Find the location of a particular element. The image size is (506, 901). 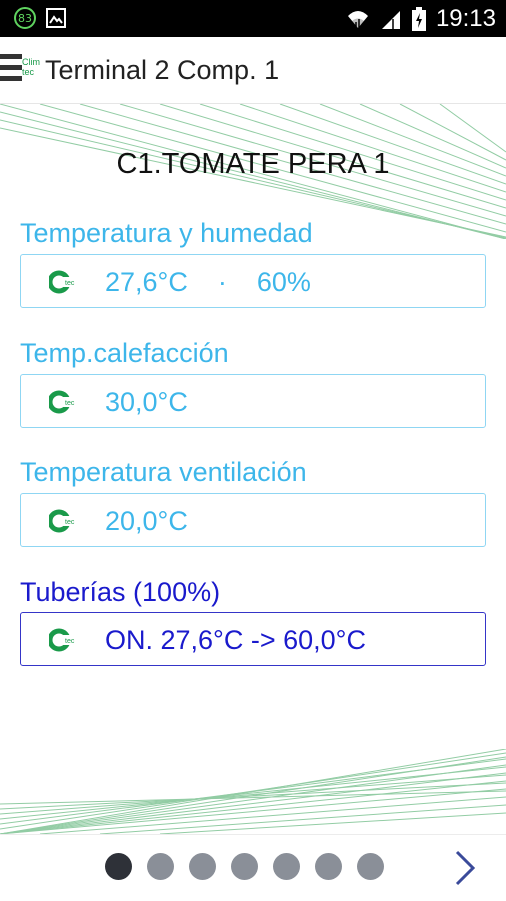

notification-badge-icon: 83 is located at coordinates (25, 18).